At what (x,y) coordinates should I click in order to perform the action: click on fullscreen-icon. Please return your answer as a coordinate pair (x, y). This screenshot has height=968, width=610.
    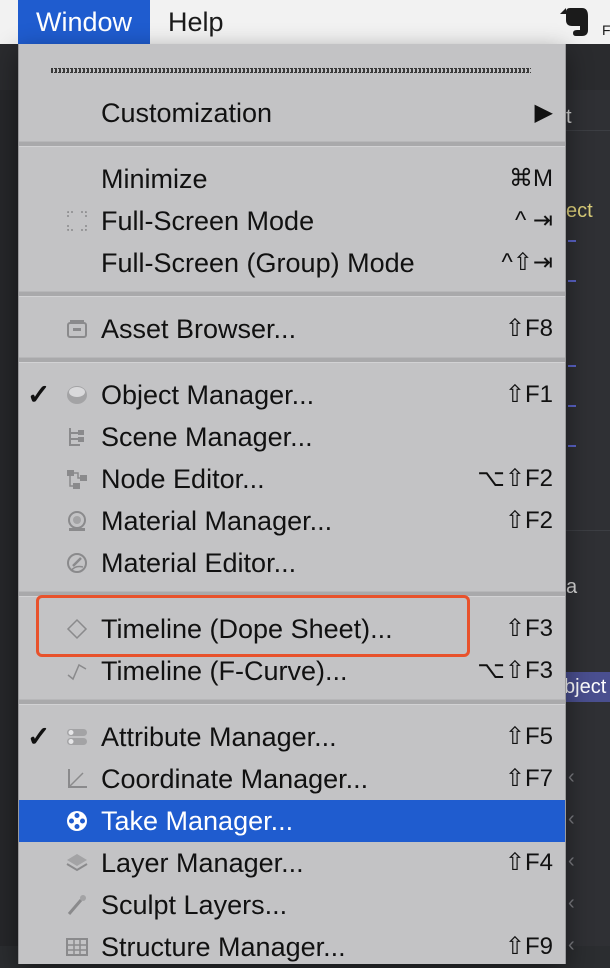
    Looking at the image, I should click on (77, 221).